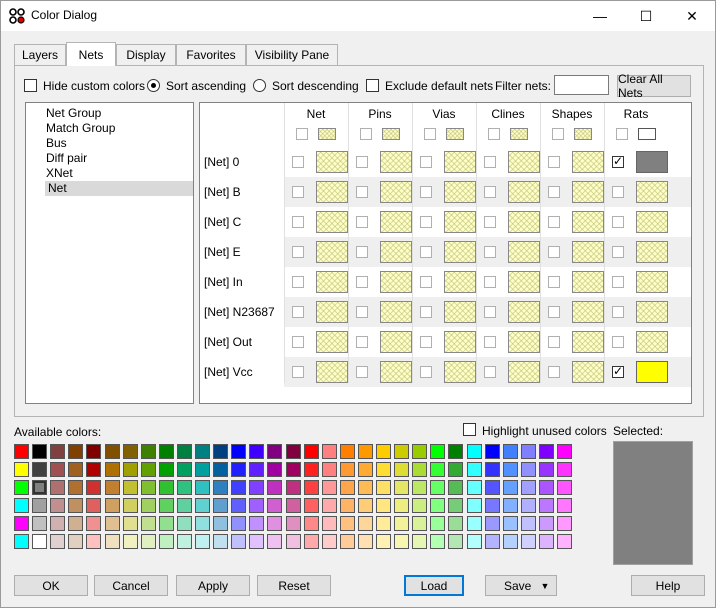 The width and height of the screenshot is (716, 608). I want to click on help-button: Help, so click(668, 585).